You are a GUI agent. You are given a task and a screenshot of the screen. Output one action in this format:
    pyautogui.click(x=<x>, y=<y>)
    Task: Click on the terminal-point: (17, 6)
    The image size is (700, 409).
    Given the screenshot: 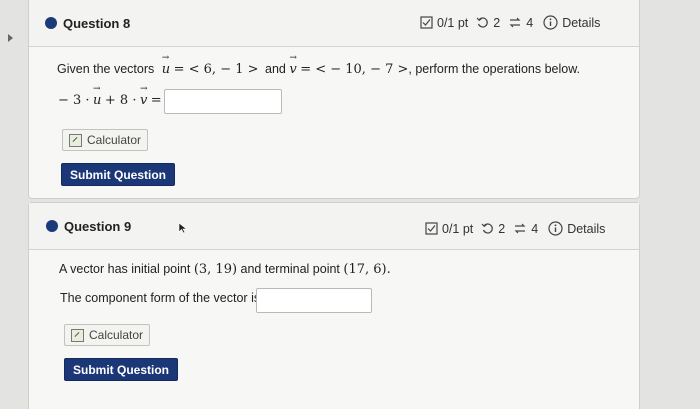 What is the action you would take?
    pyautogui.click(x=365, y=269)
    